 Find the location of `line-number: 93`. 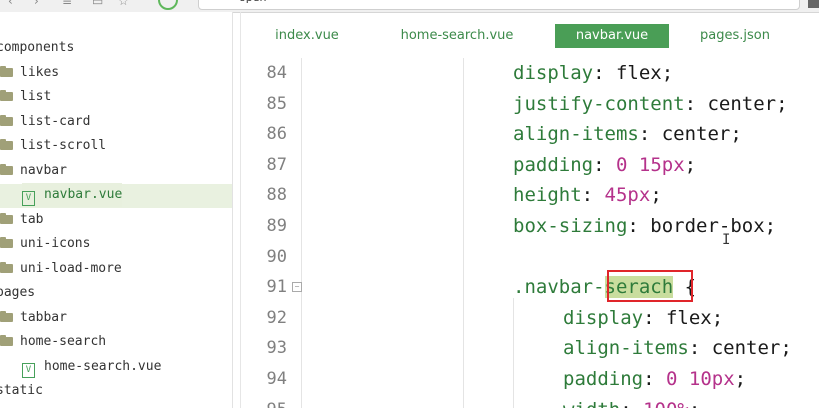

line-number: 93 is located at coordinates (276, 348).